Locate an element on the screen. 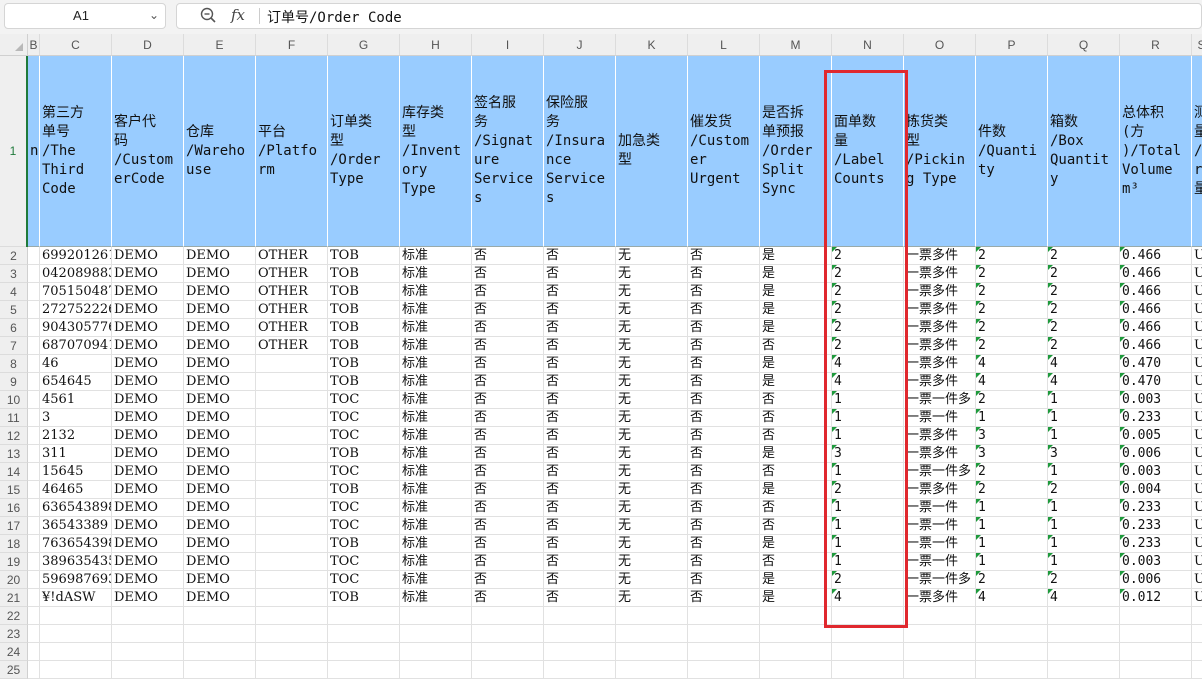 This screenshot has width=1202, height=679. row-header-1: 1 is located at coordinates (14, 151).